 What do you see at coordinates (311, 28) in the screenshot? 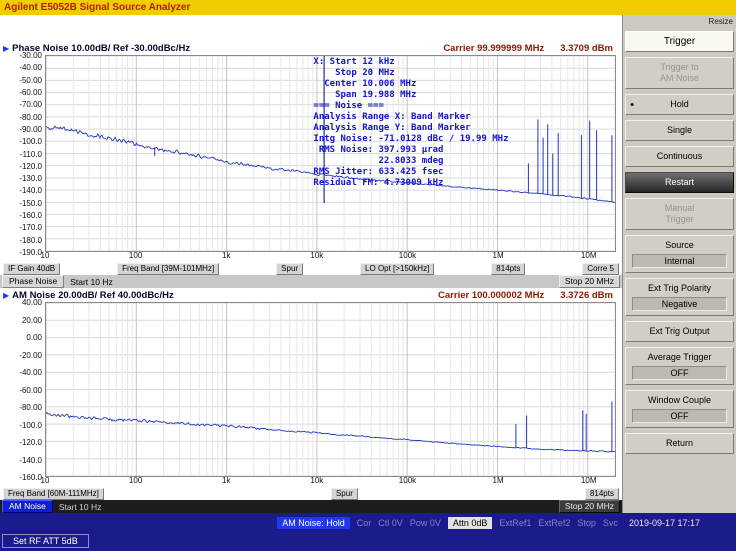
I see `display-top-margin` at bounding box center [311, 28].